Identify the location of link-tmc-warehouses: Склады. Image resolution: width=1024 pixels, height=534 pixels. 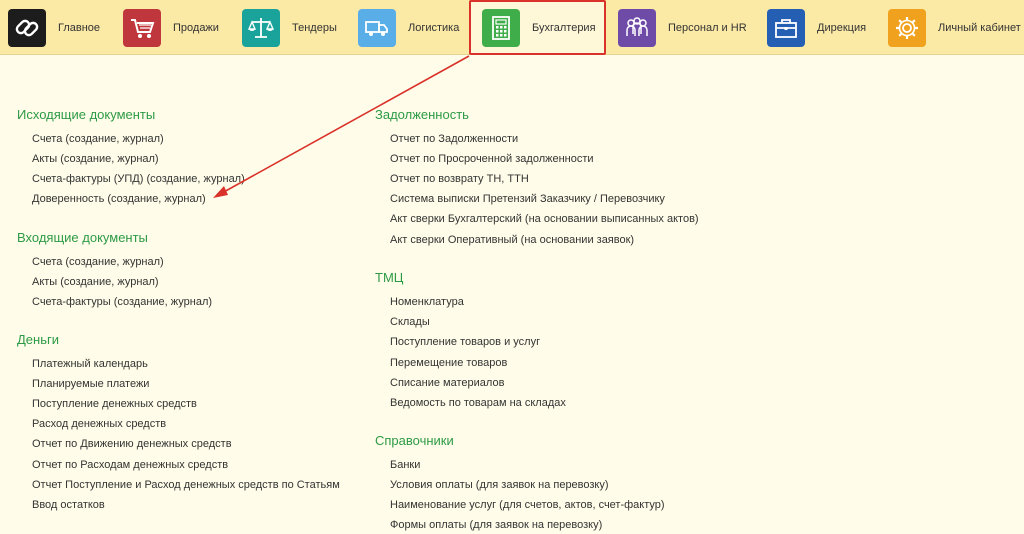
(410, 322).